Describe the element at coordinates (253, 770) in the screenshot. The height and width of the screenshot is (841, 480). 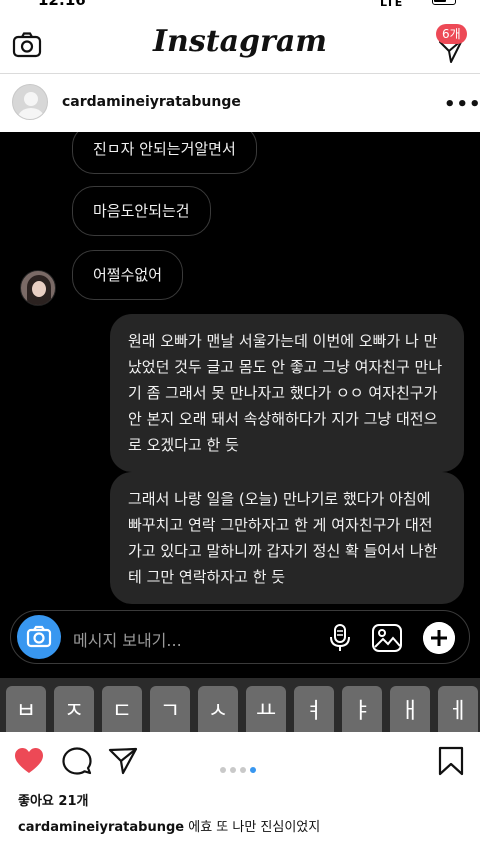
I see `carousel-dot-active` at that location.